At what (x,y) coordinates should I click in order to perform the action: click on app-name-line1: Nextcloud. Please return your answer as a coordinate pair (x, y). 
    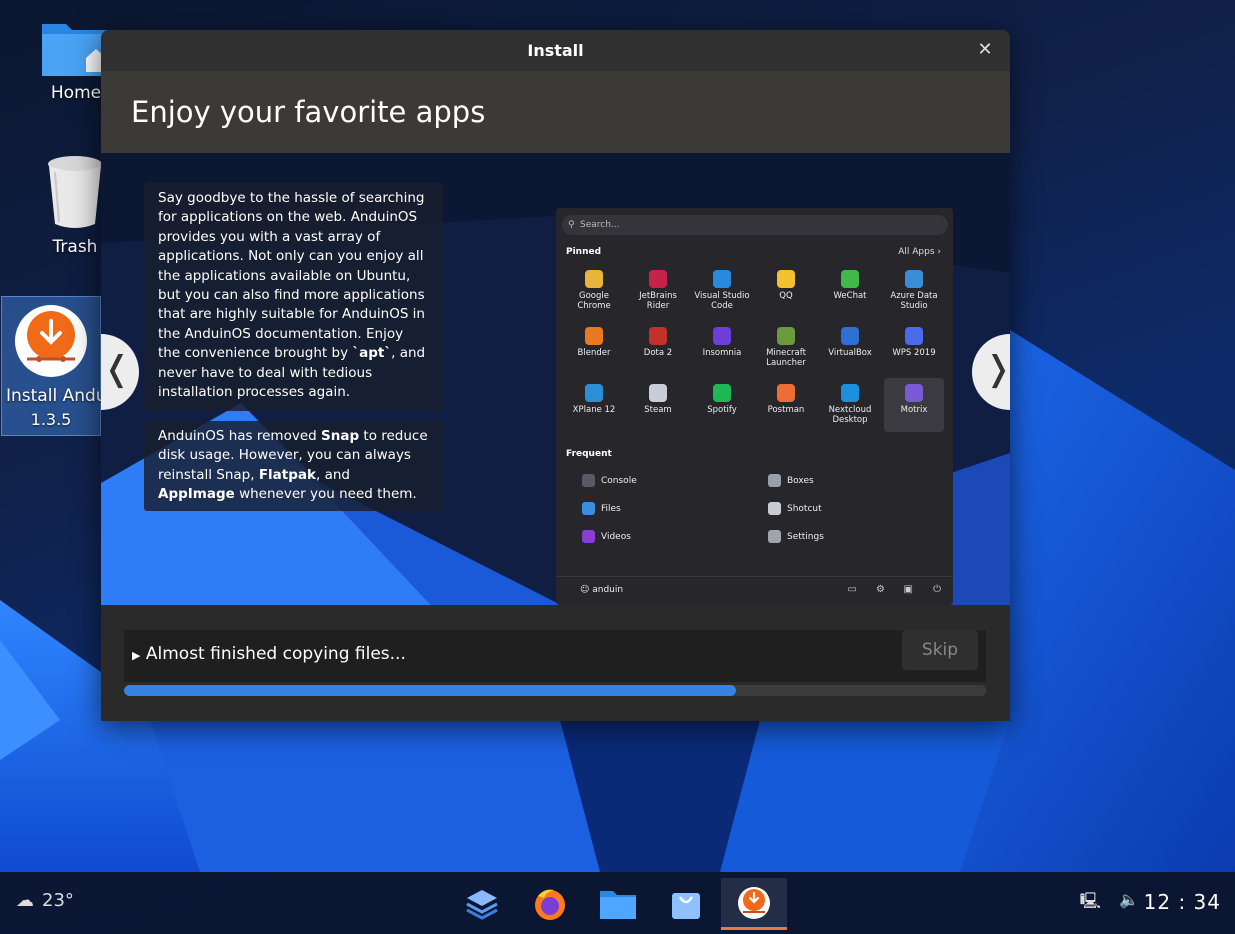
    Looking at the image, I should click on (850, 410).